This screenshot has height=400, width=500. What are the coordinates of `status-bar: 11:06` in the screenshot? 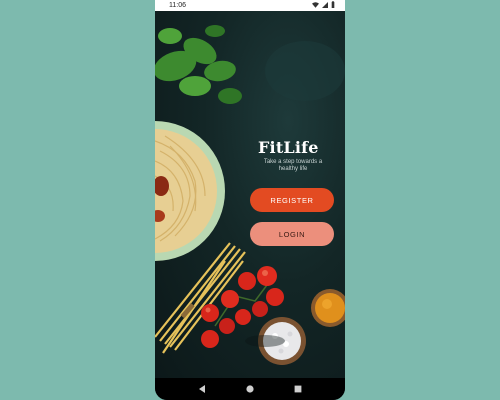 It's located at (250, 5).